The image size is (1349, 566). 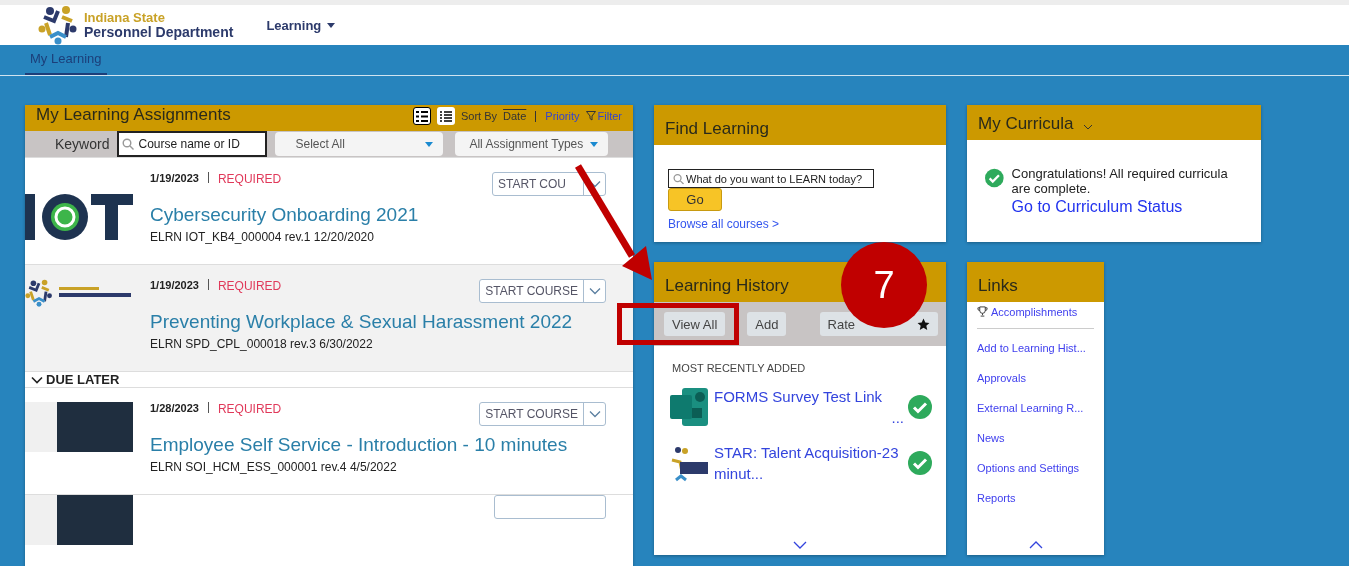 What do you see at coordinates (37, 379) in the screenshot?
I see `chevron-icon` at bounding box center [37, 379].